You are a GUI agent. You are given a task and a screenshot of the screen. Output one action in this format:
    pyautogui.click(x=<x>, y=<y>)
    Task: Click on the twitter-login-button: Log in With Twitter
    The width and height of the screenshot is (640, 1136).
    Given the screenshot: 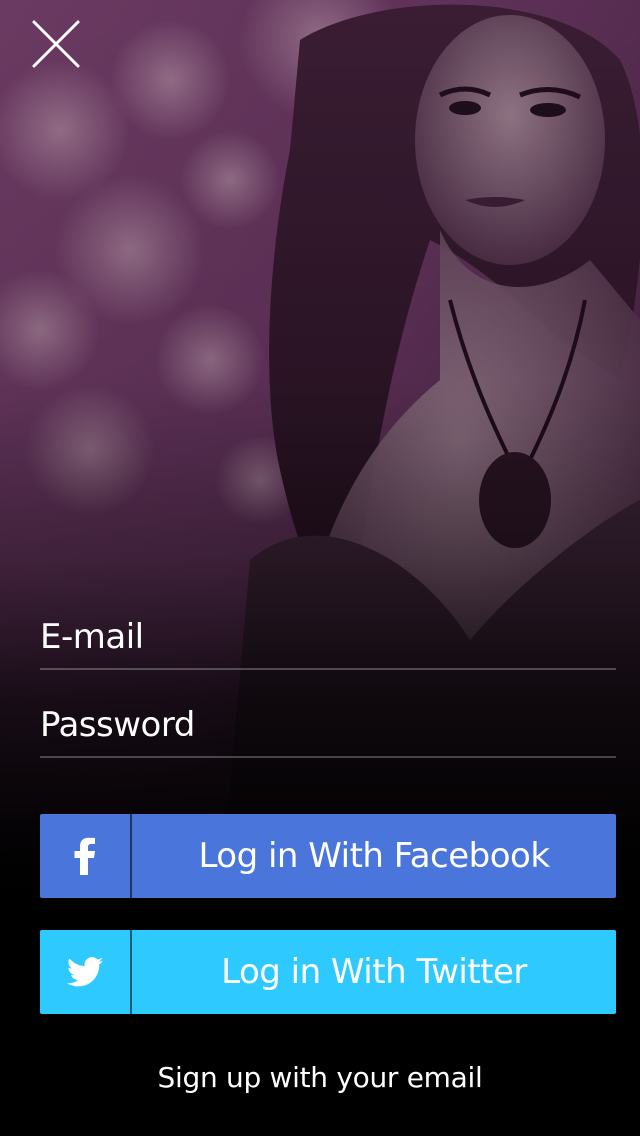 What is the action you would take?
    pyautogui.click(x=328, y=972)
    